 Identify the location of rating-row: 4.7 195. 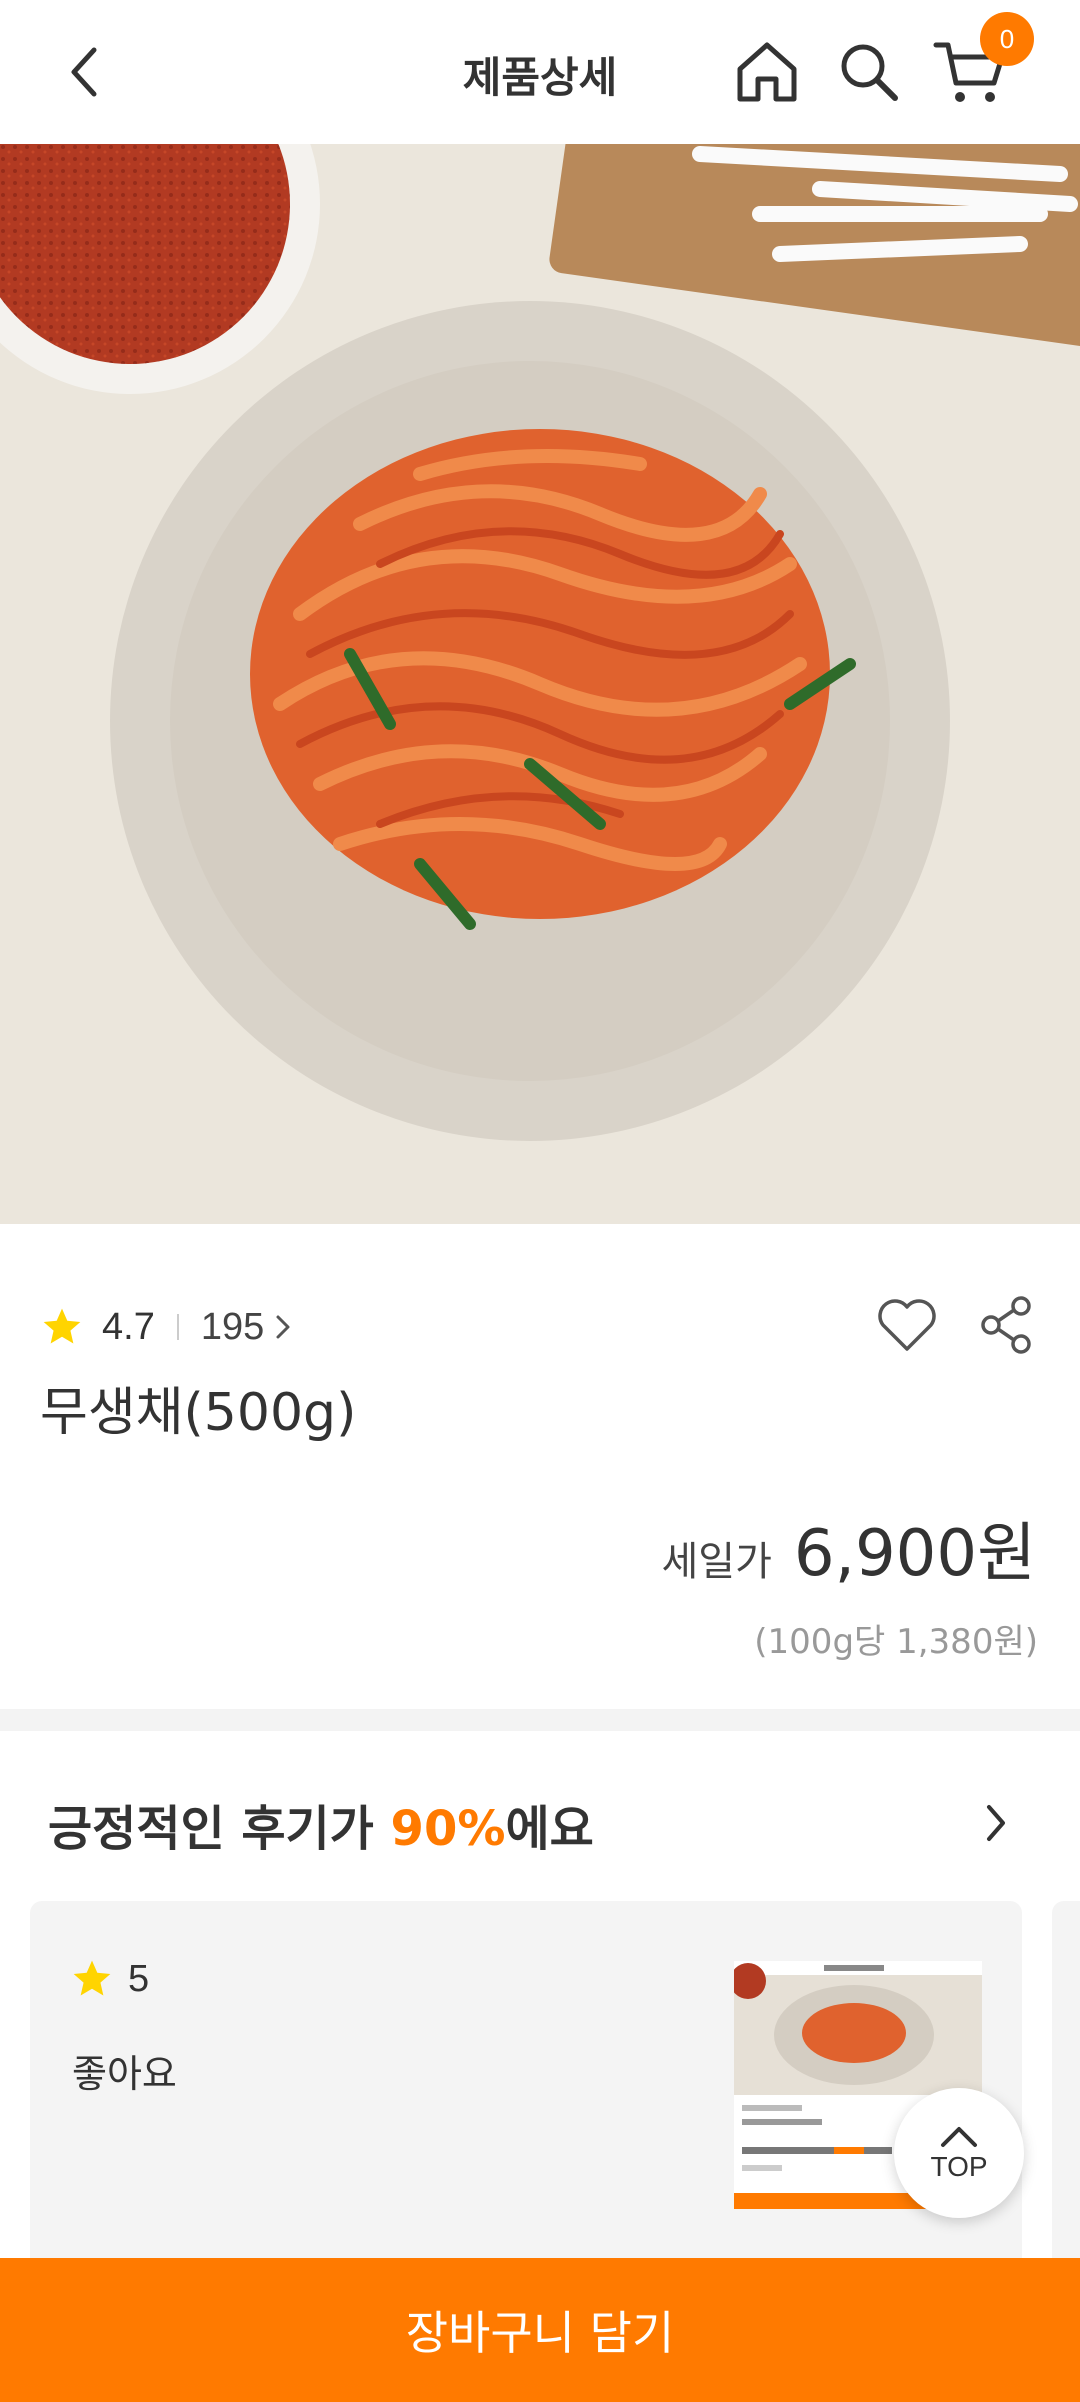
(168, 1327).